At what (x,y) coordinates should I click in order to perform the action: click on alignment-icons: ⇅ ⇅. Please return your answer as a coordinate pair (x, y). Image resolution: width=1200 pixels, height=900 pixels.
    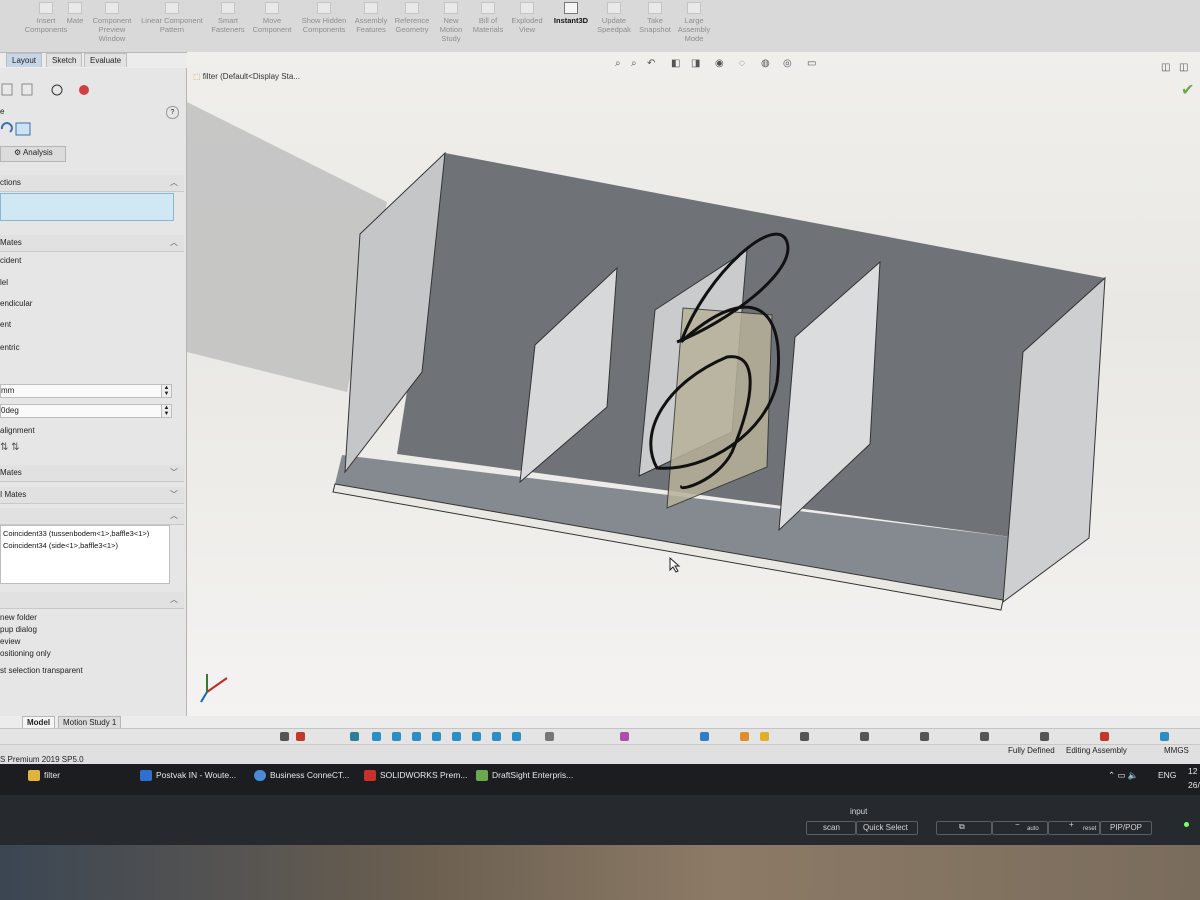
    Looking at the image, I should click on (10, 447).